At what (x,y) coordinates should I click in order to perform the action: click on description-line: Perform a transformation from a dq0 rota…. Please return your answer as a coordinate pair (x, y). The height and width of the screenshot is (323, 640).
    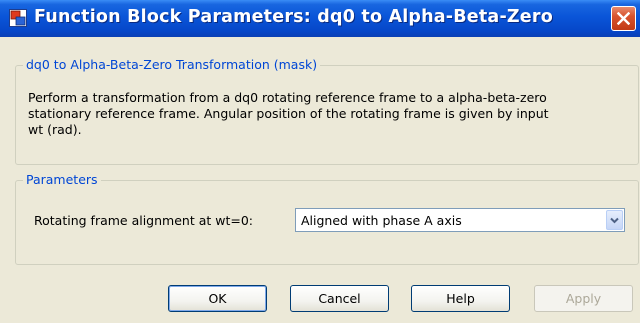
    Looking at the image, I should click on (287, 97).